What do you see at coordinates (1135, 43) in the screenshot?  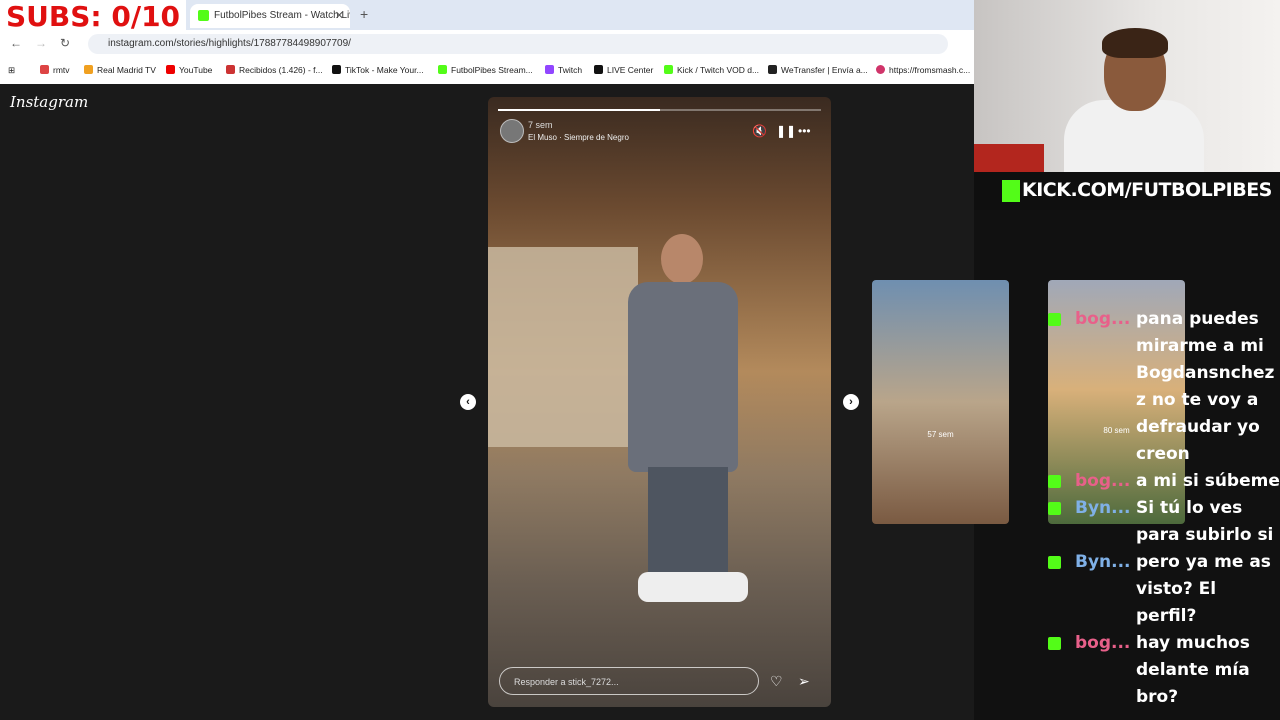 I see `webcam-person-hair` at bounding box center [1135, 43].